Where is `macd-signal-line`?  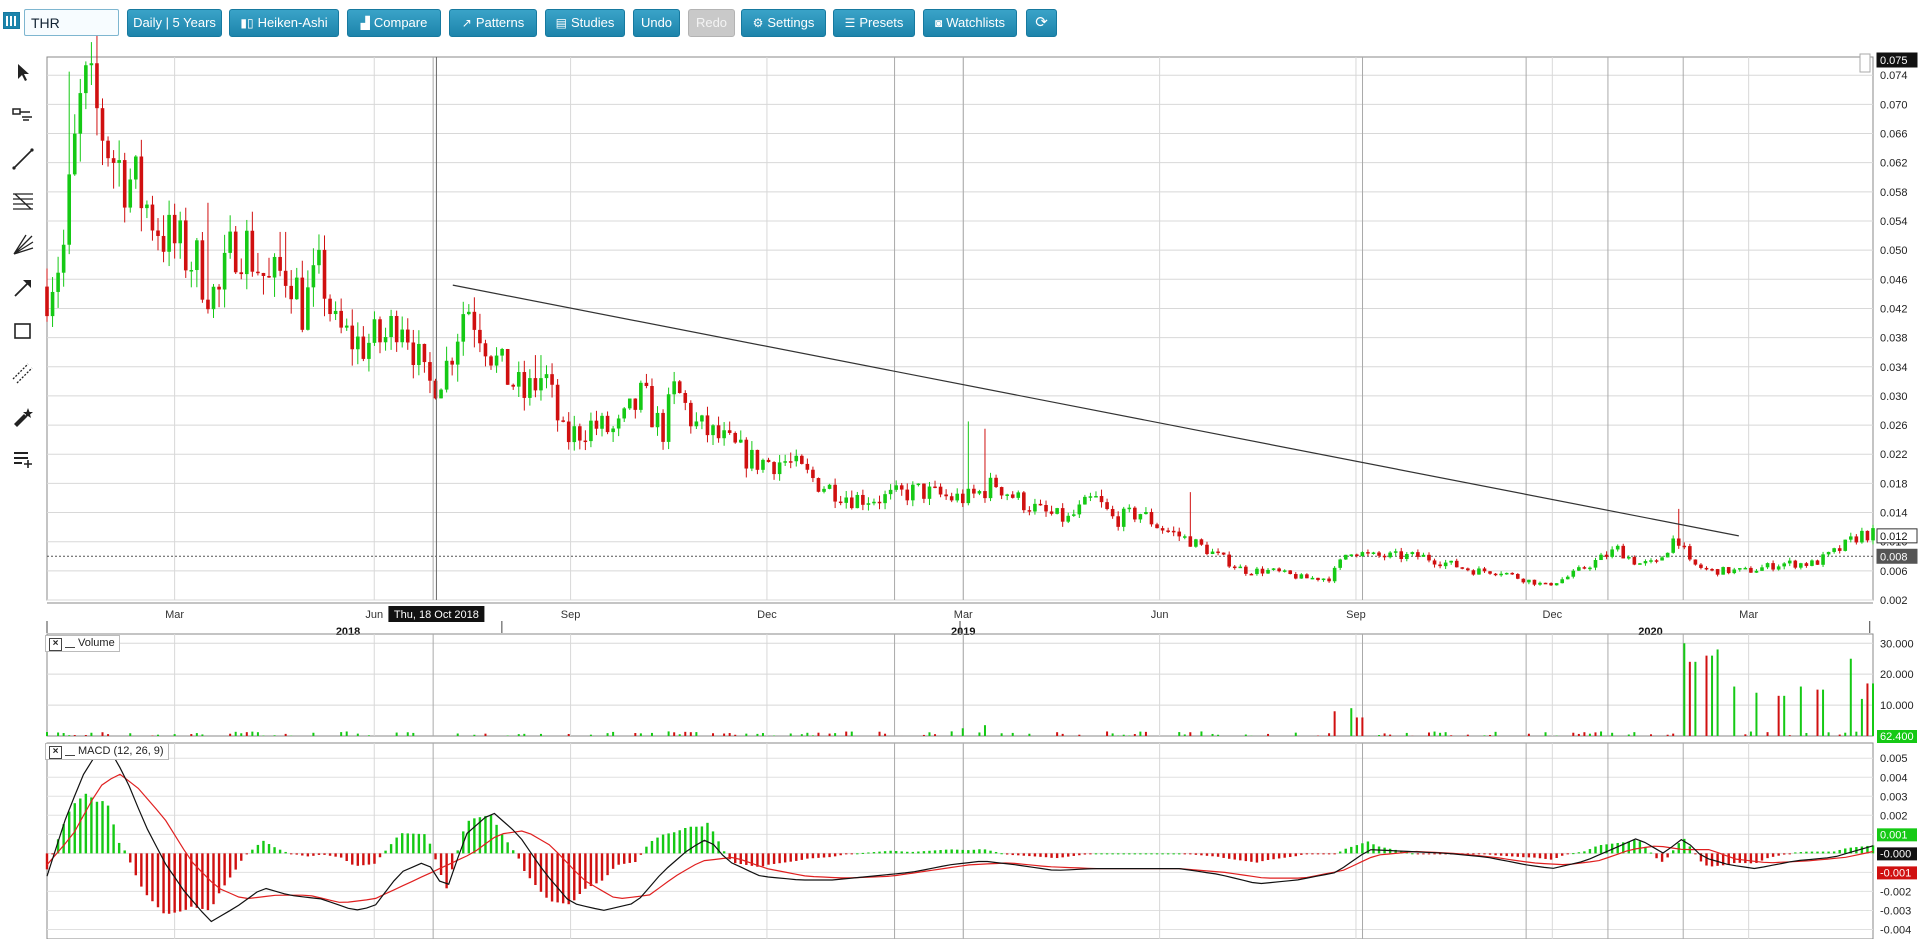
macd-signal-line is located at coordinates (960, 838).